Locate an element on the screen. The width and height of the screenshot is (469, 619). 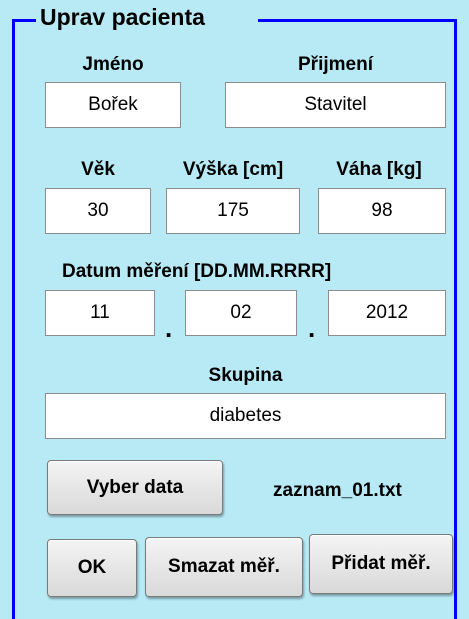
add-measurement-button: Přidat měř. is located at coordinates (381, 564).